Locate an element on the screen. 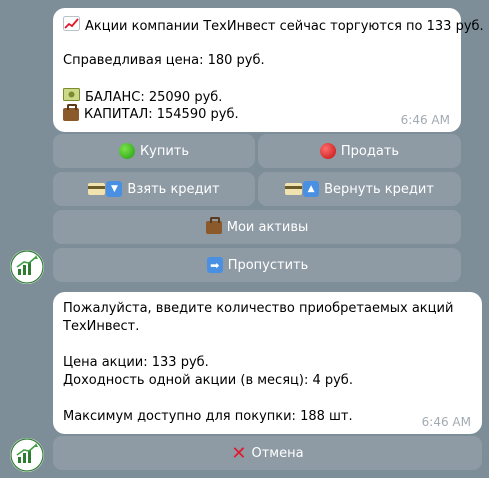 This screenshot has height=478, width=489. green-circle-icon is located at coordinates (126, 151).